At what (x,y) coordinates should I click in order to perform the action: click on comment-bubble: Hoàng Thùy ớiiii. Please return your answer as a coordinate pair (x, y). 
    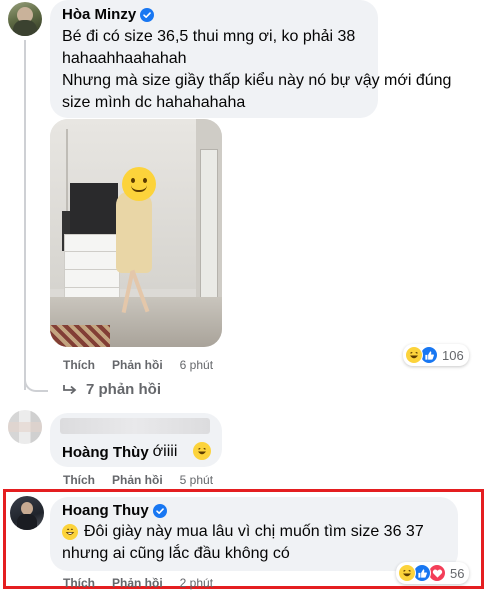
    Looking at the image, I should click on (136, 440).